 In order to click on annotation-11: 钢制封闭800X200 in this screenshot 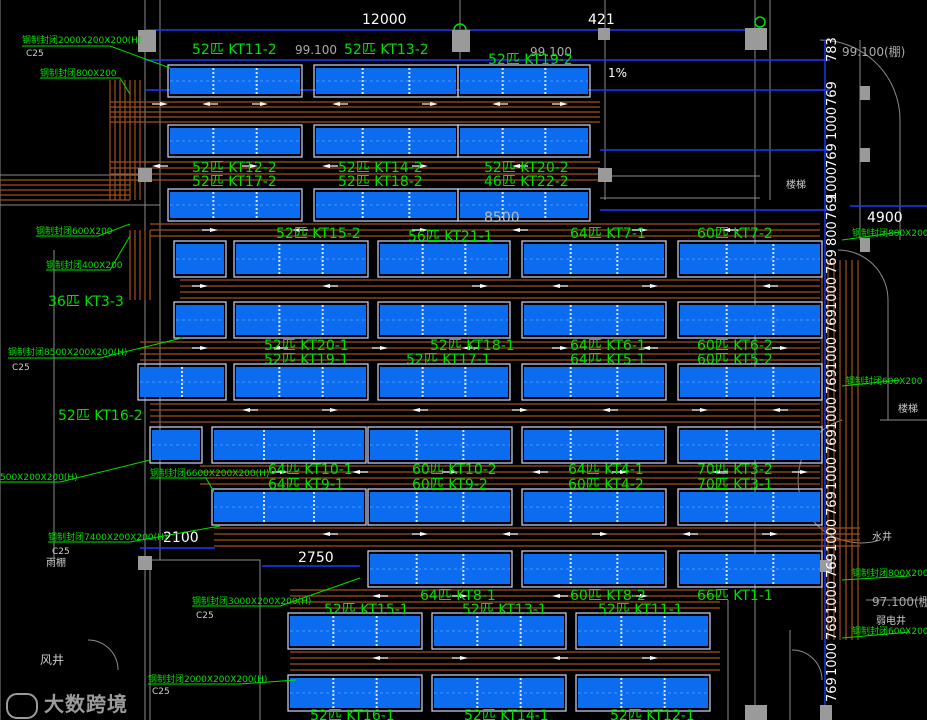, I will do `click(889, 233)`.